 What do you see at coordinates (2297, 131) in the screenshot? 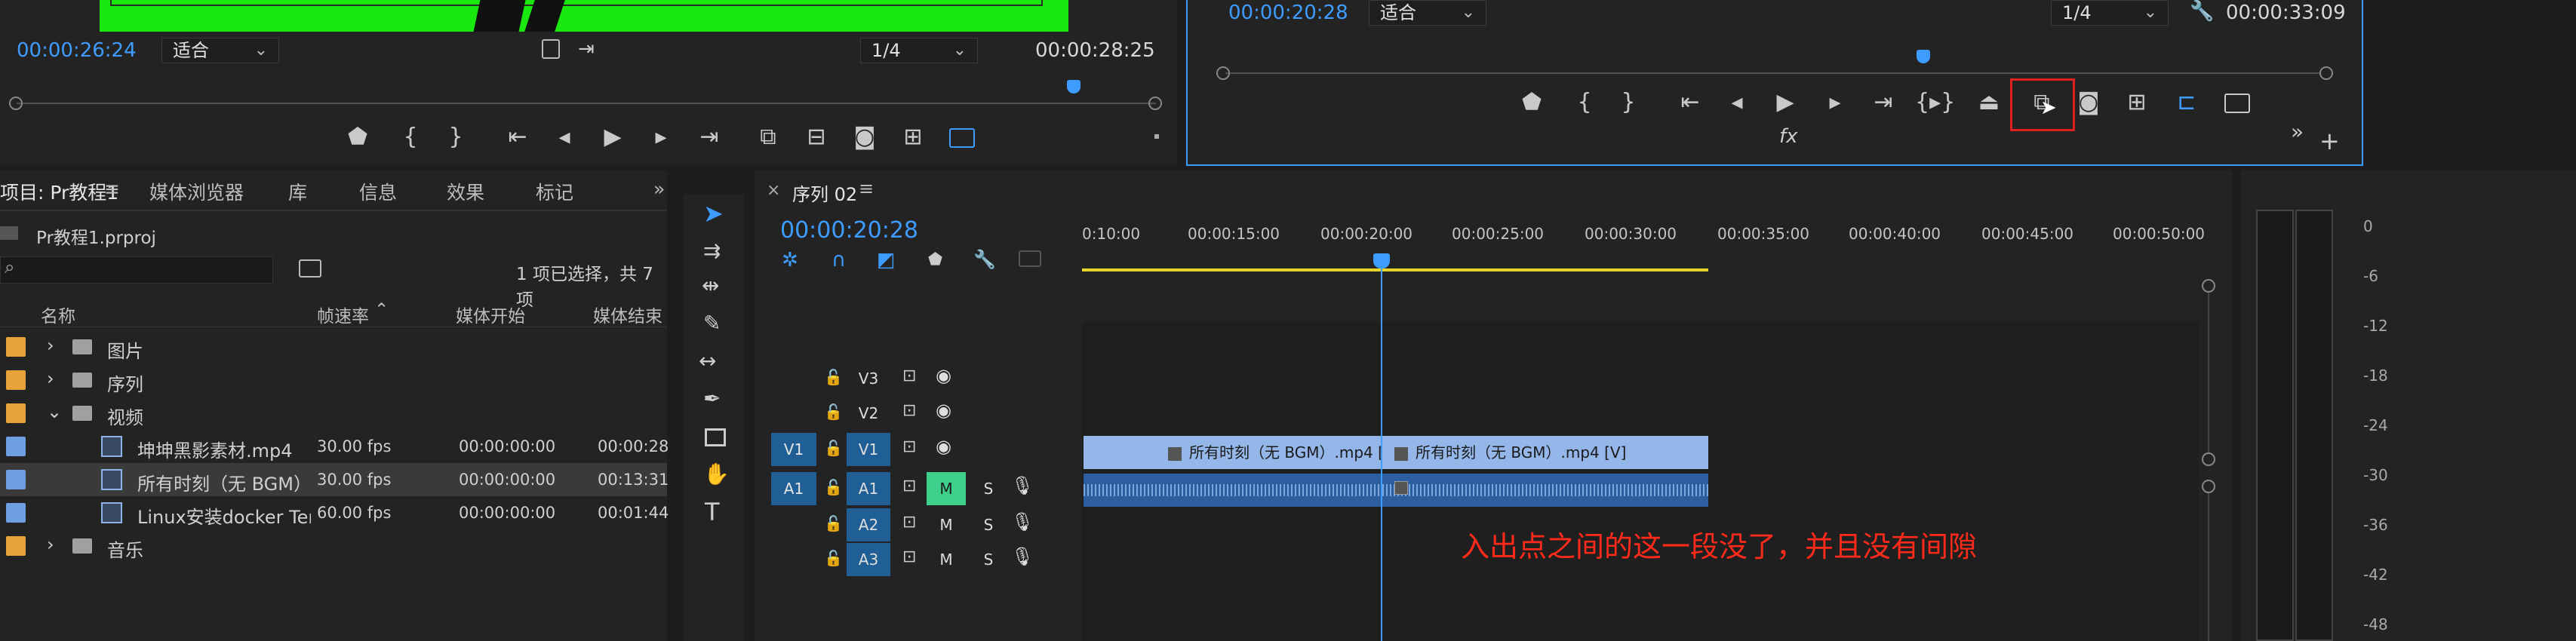
I see `more-controls-icon: »` at bounding box center [2297, 131].